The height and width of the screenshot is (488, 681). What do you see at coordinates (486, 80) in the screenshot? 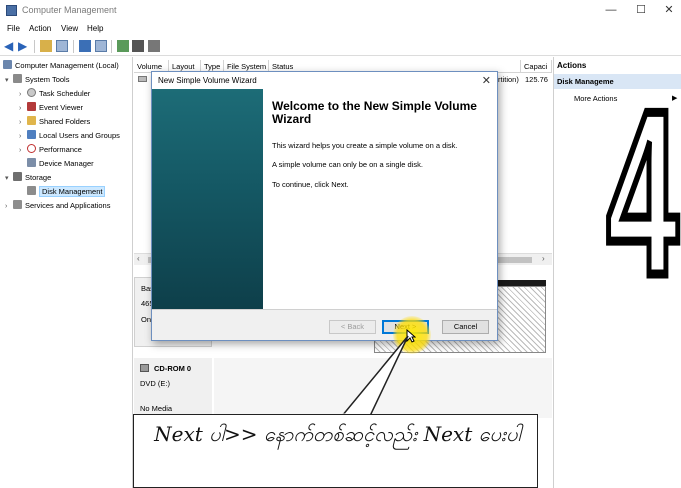
I see `wizard-close-icon: ✕` at bounding box center [486, 80].